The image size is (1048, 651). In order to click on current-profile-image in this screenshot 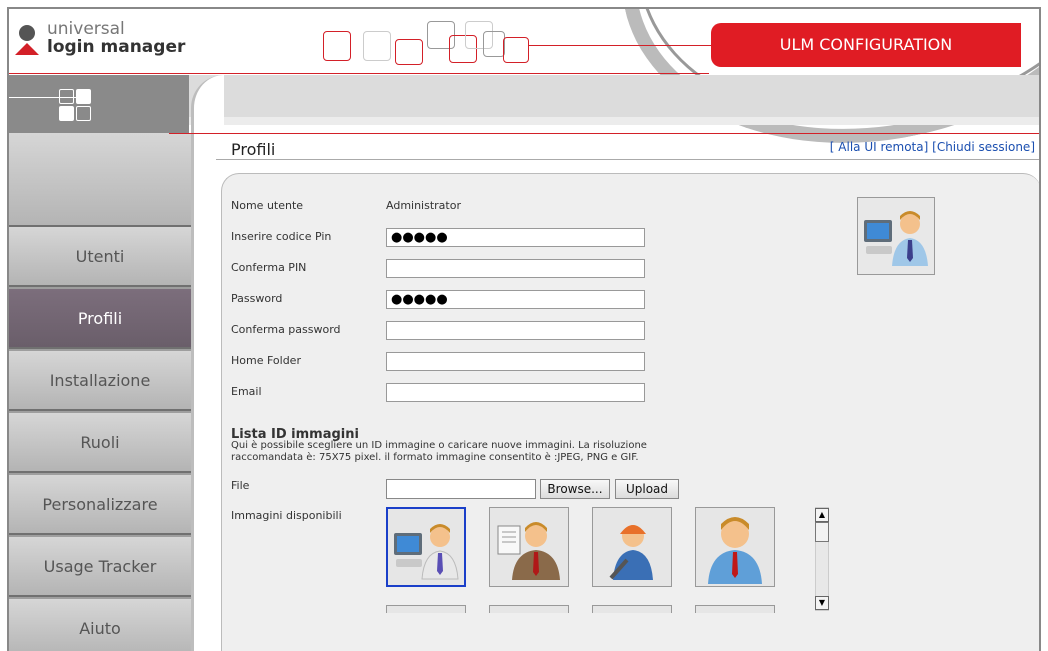, I will do `click(896, 236)`.